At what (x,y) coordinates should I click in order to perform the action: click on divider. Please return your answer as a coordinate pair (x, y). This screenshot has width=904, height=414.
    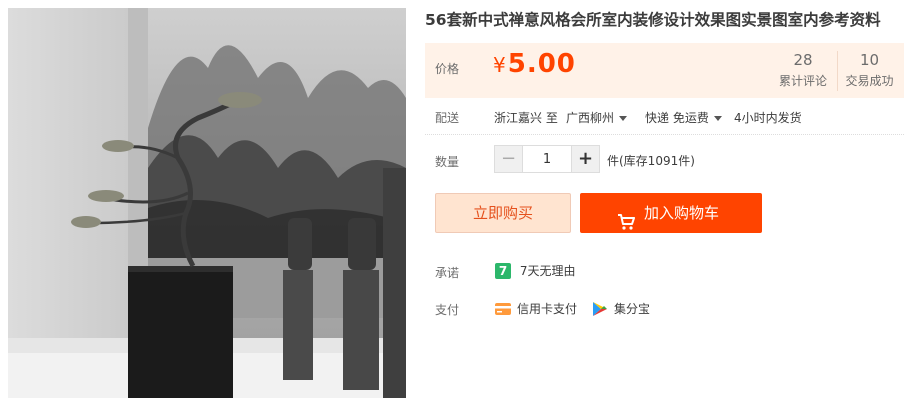
    Looking at the image, I should click on (664, 134).